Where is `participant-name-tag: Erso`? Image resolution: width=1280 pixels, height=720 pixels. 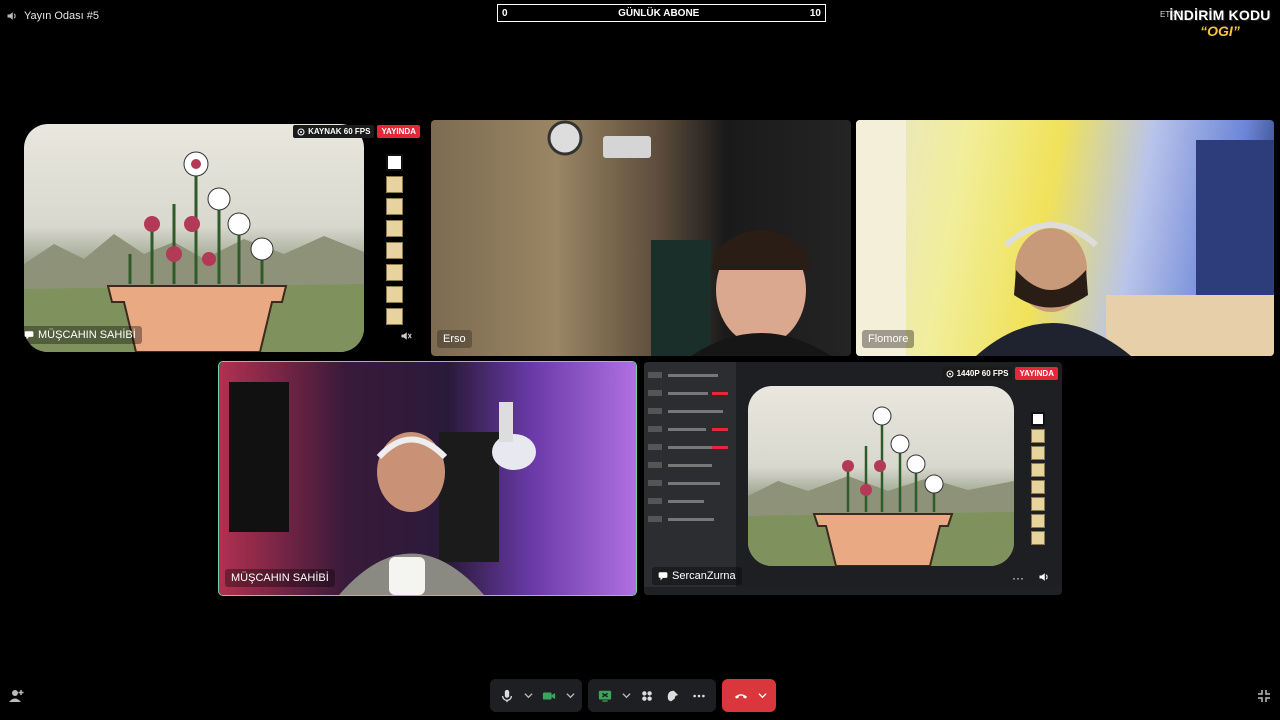
participant-name-tag: Erso is located at coordinates (454, 339).